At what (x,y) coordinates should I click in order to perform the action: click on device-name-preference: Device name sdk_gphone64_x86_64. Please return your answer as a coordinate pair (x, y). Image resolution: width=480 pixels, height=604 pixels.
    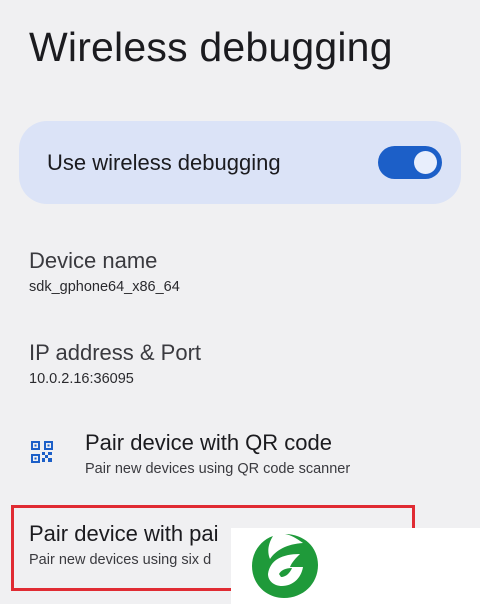
    Looking at the image, I should click on (240, 271).